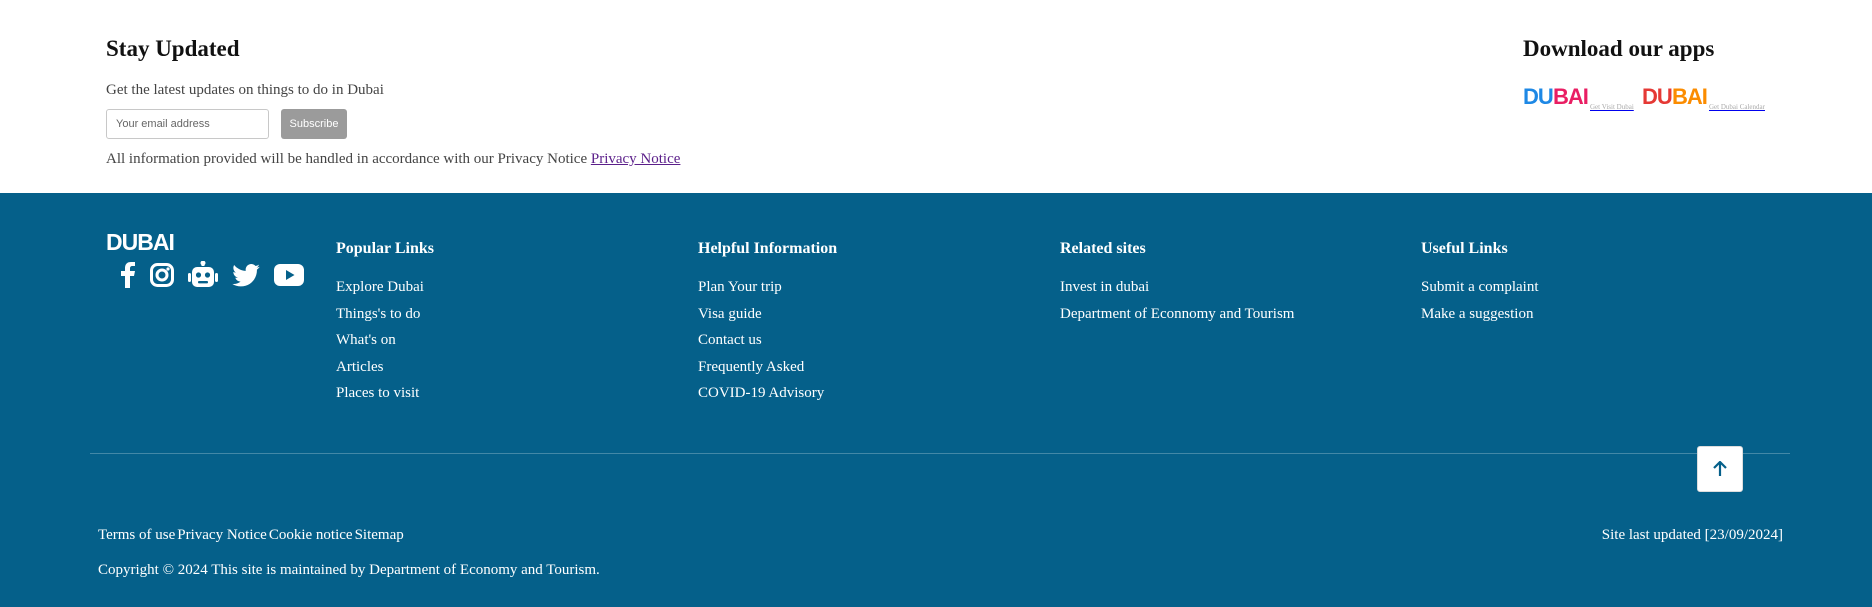  I want to click on column-title: Useful Links, so click(1464, 248).